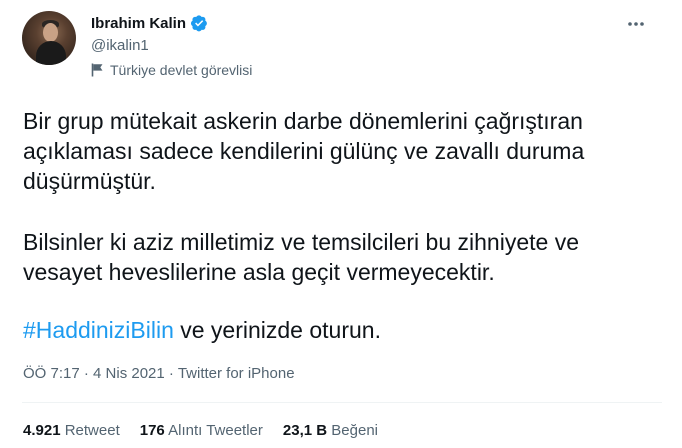 This screenshot has height=448, width=682. What do you see at coordinates (92, 430) in the screenshot?
I see `retweets-label: Retweet` at bounding box center [92, 430].